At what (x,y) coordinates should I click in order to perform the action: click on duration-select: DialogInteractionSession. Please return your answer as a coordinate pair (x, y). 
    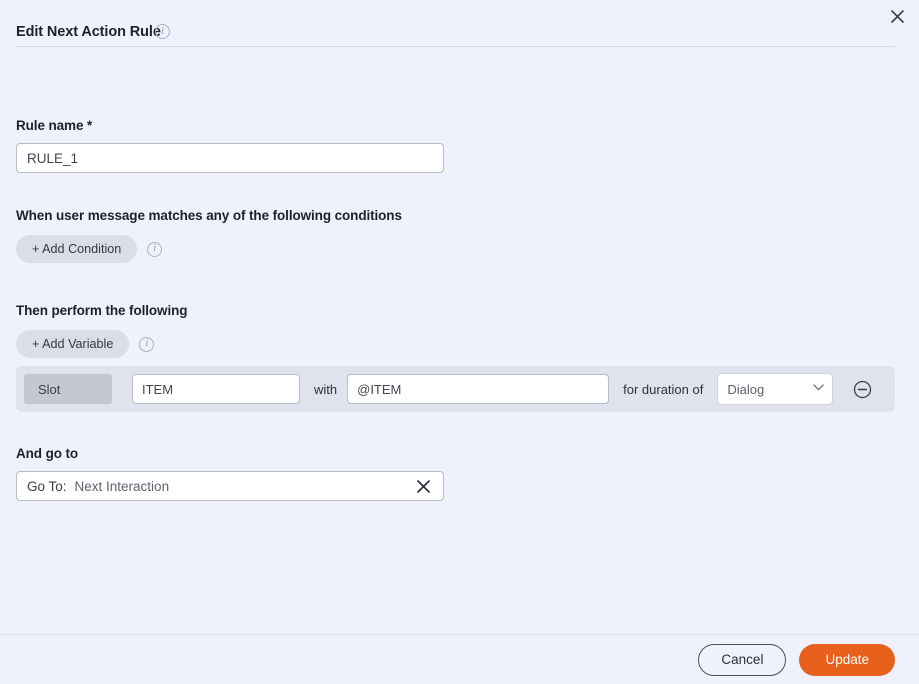
    Looking at the image, I should click on (775, 389).